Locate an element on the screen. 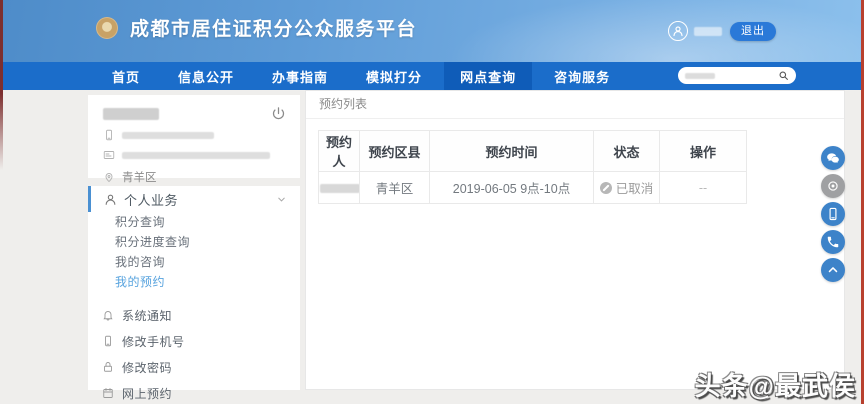  sidebar-item-my-consult: 我的咨询 is located at coordinates (194, 262).